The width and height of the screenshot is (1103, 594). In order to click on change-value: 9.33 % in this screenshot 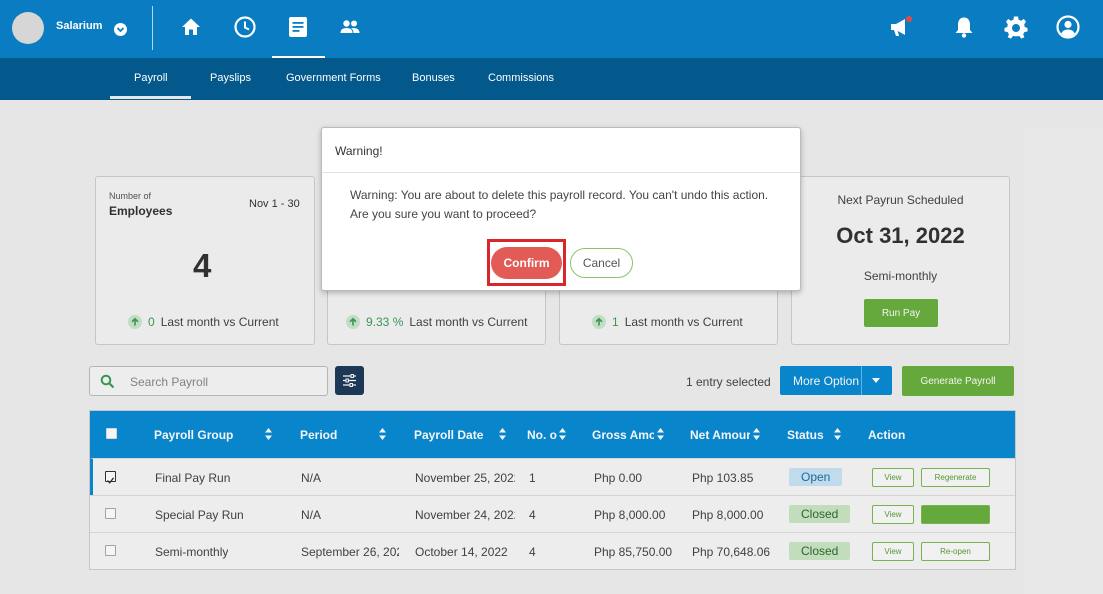, I will do `click(385, 322)`.